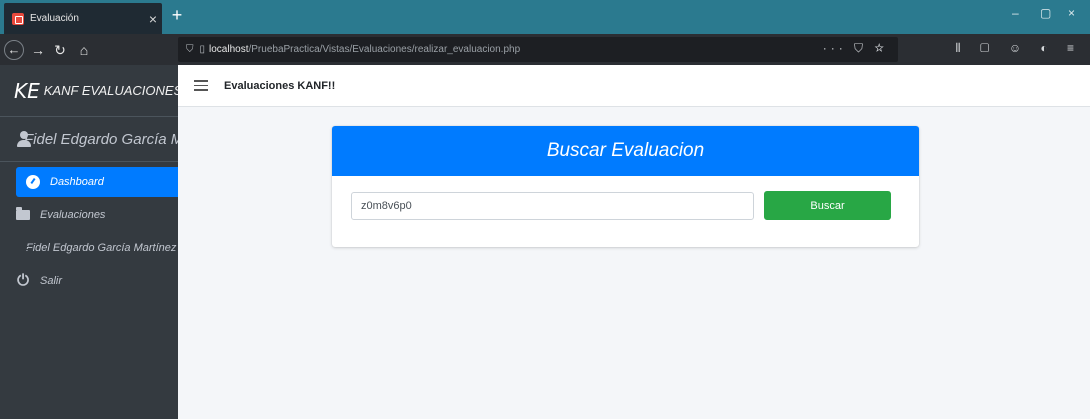  What do you see at coordinates (73, 215) in the screenshot?
I see `sidebar-item-label: Evaluaciones` at bounding box center [73, 215].